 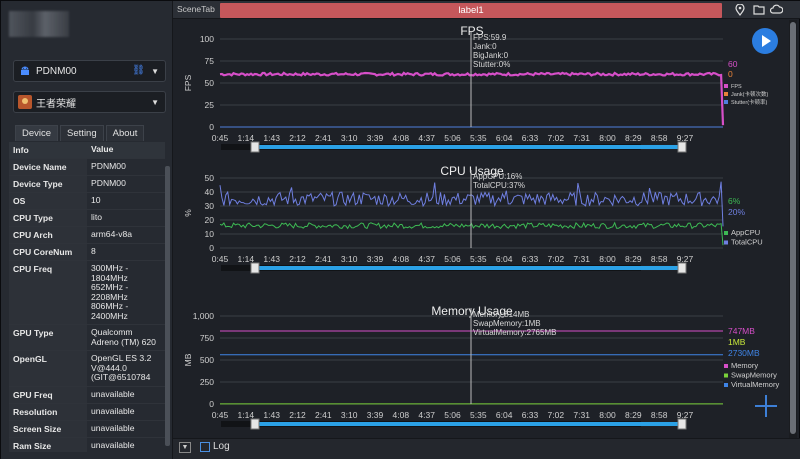 What do you see at coordinates (207, 360) in the screenshot?
I see `y-tick-label: 500` at bounding box center [207, 360].